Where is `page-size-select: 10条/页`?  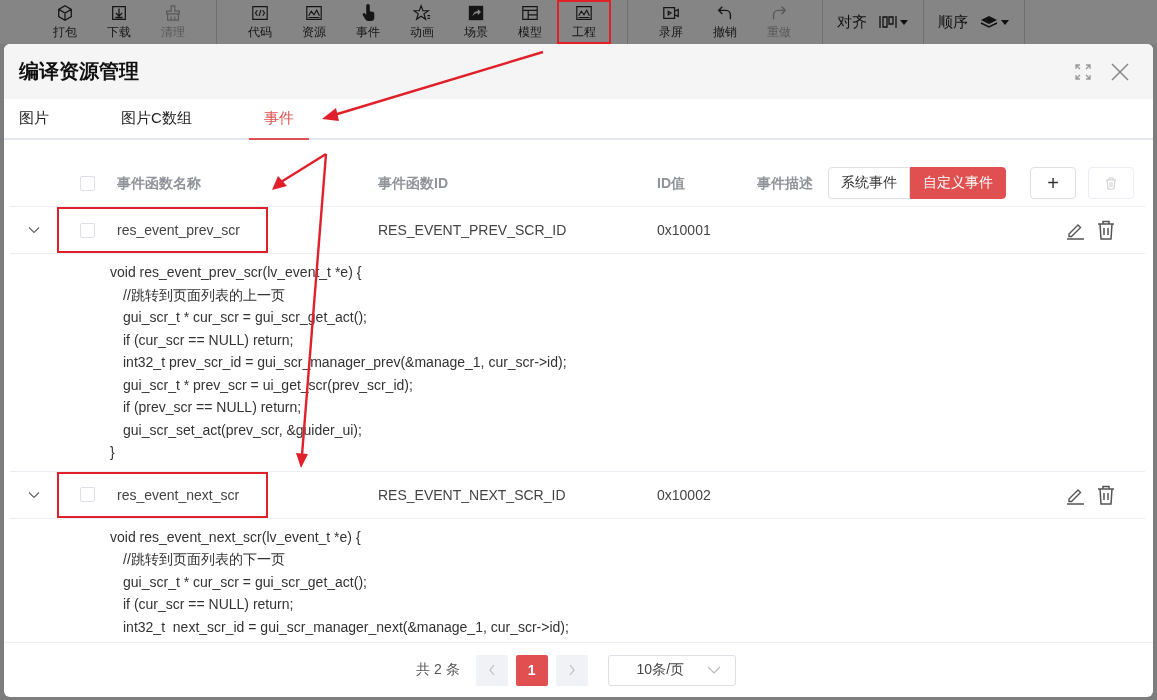 page-size-select: 10条/页 is located at coordinates (671, 670).